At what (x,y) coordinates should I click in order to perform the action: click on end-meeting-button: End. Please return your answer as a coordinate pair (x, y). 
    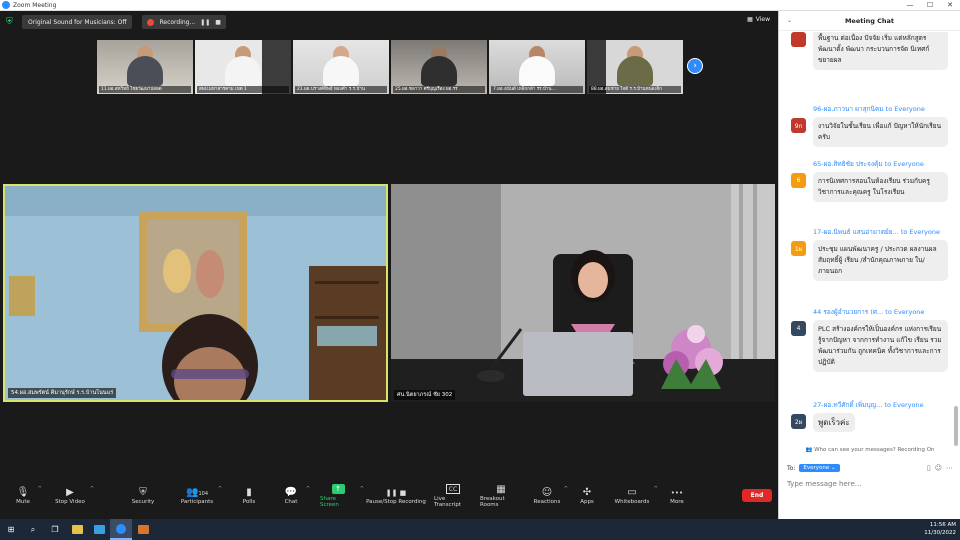
    Looking at the image, I should click on (757, 495).